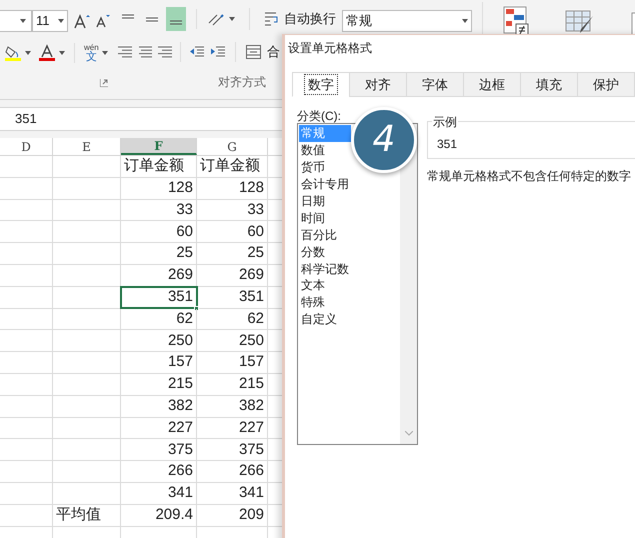 The image size is (635, 538). What do you see at coordinates (159, 166) in the screenshot?
I see `table-cell: 订单金额` at bounding box center [159, 166].